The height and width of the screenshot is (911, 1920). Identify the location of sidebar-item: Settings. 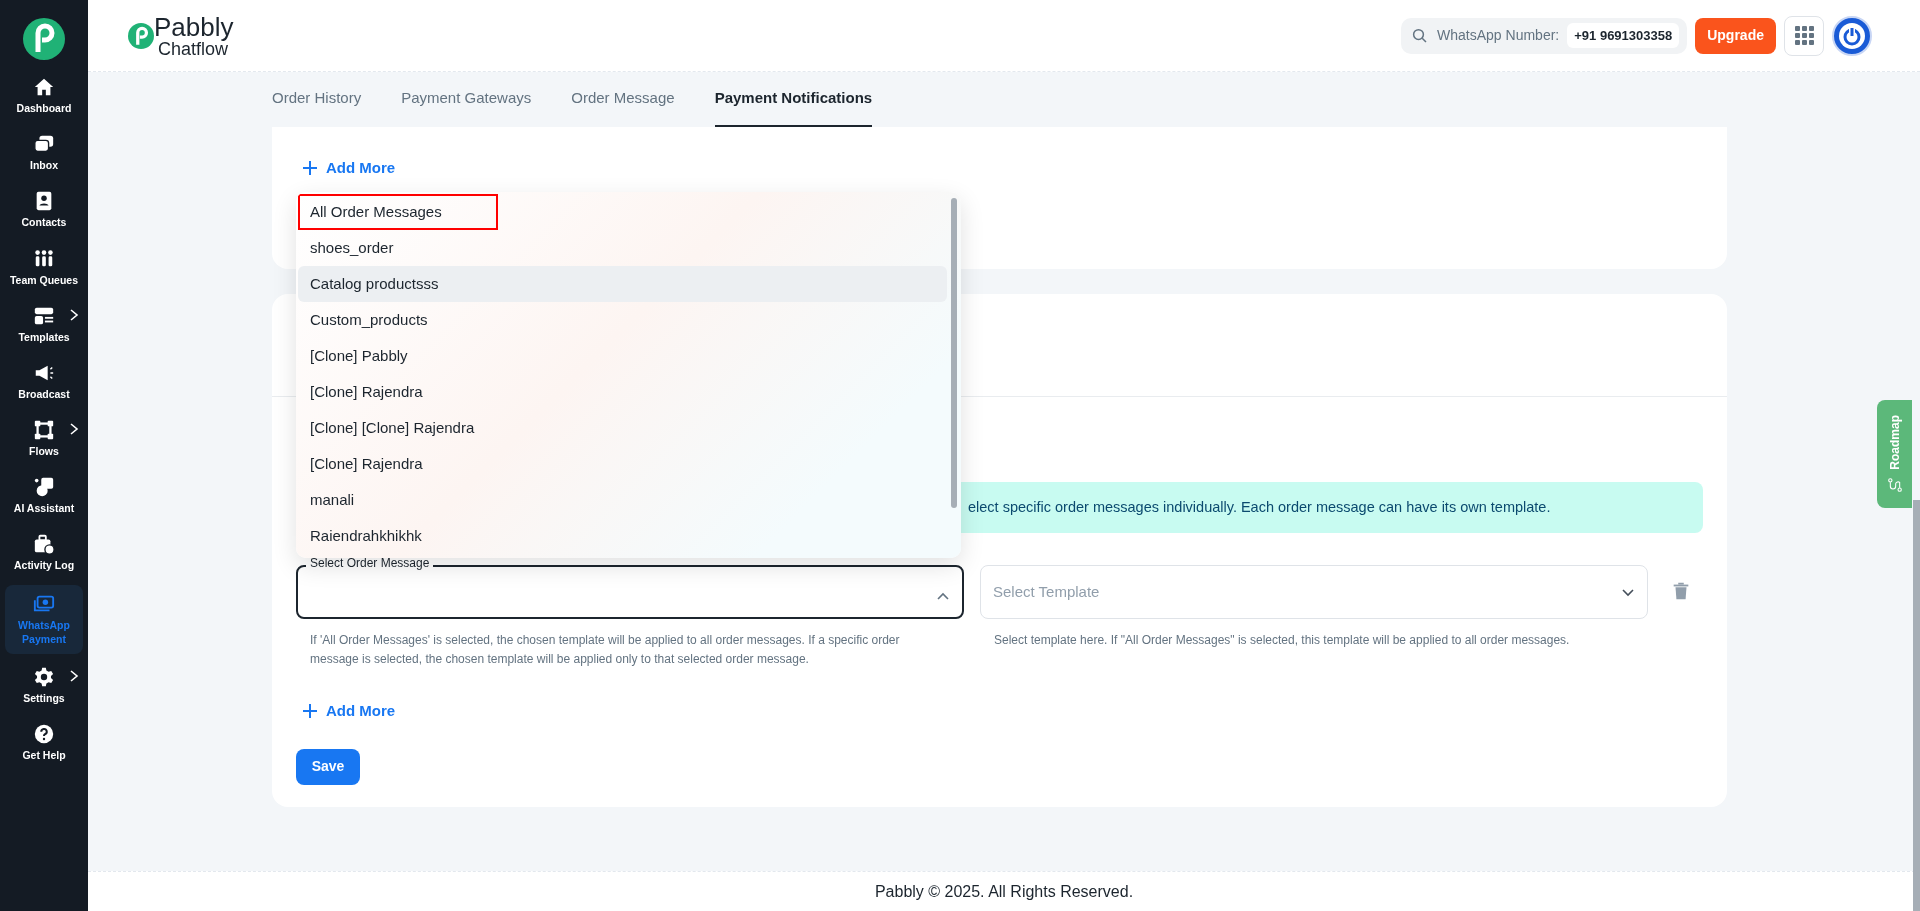
(44, 685).